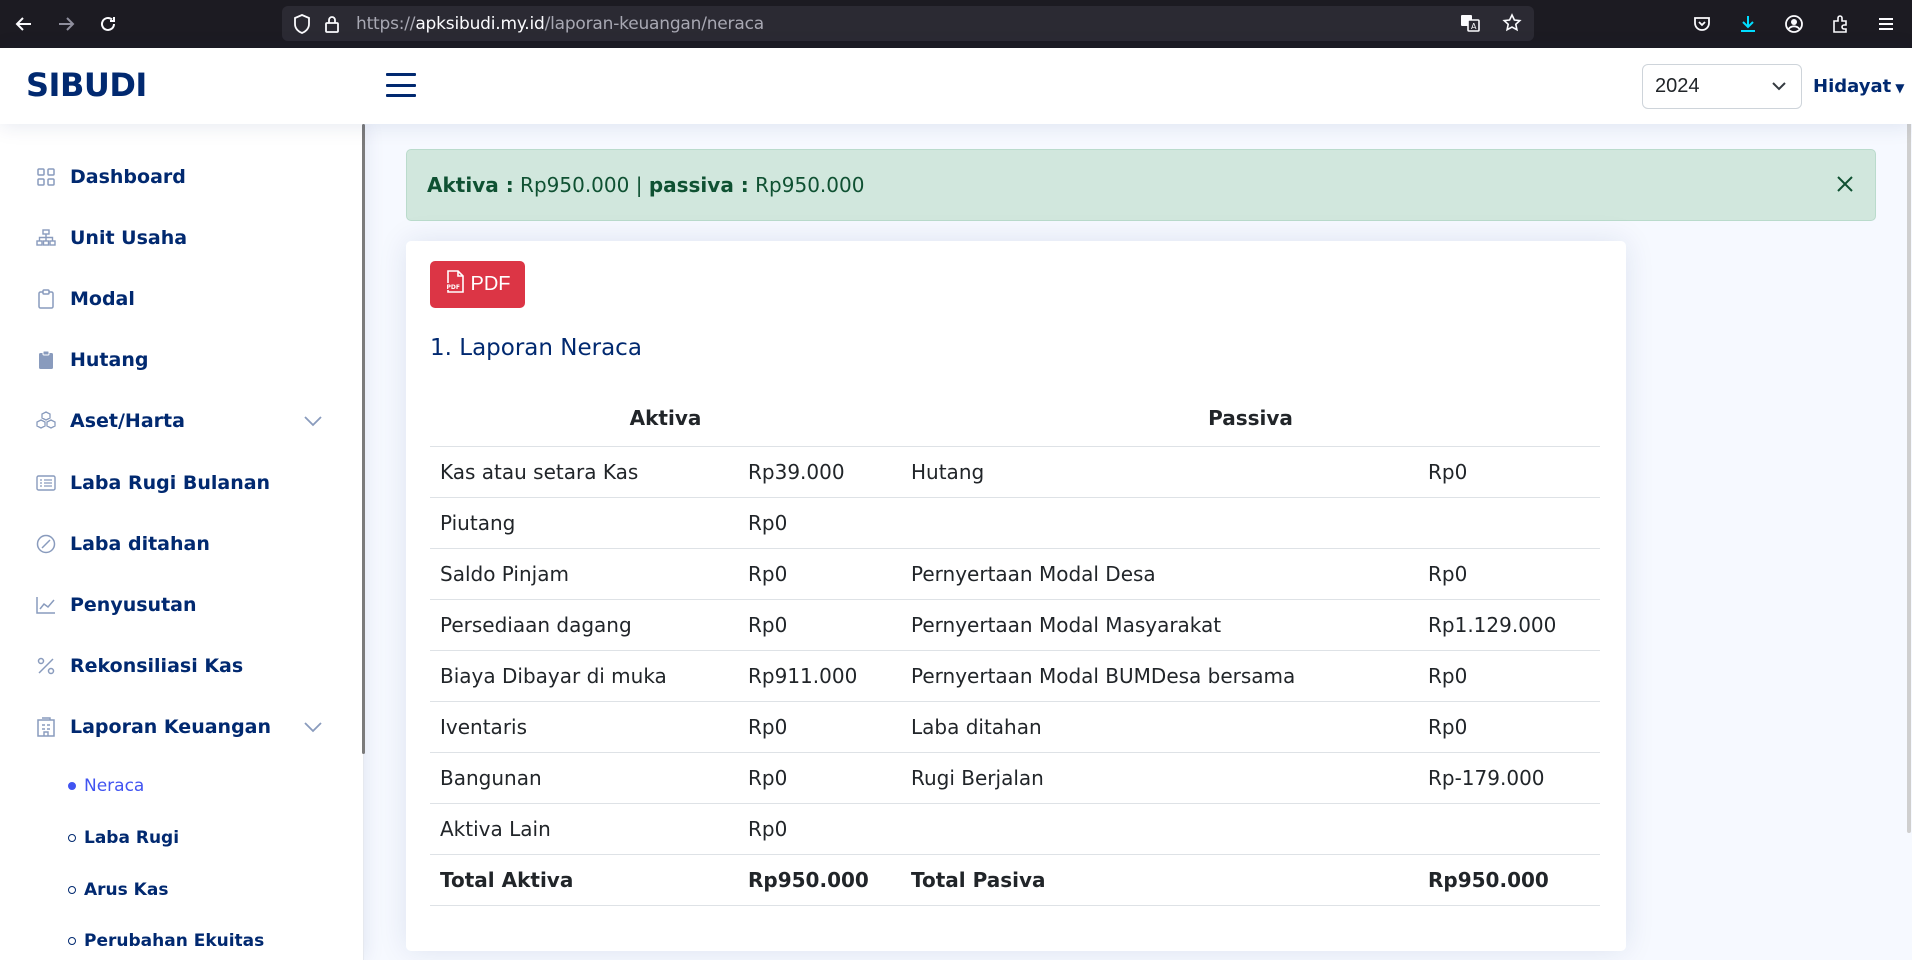  What do you see at coordinates (584, 523) in the screenshot?
I see `aktiva-item: Piutang` at bounding box center [584, 523].